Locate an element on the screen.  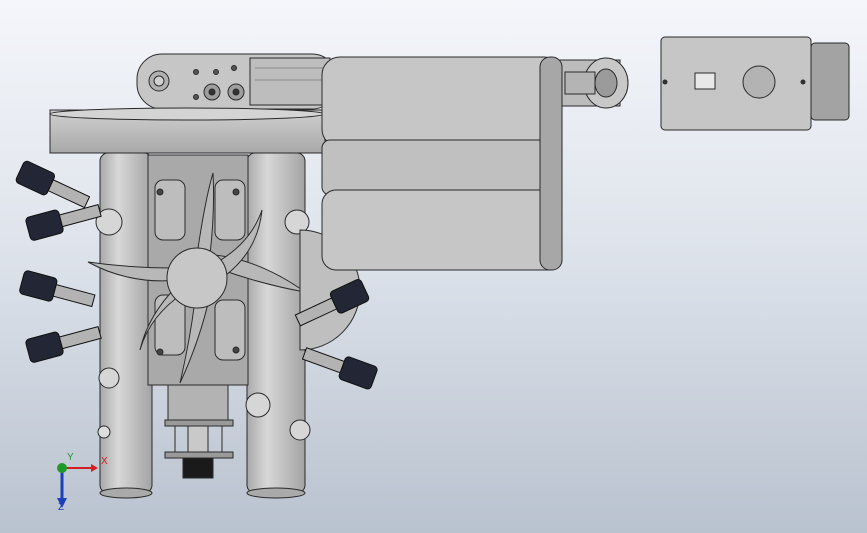
control-panel is located at coordinates (755, 83).